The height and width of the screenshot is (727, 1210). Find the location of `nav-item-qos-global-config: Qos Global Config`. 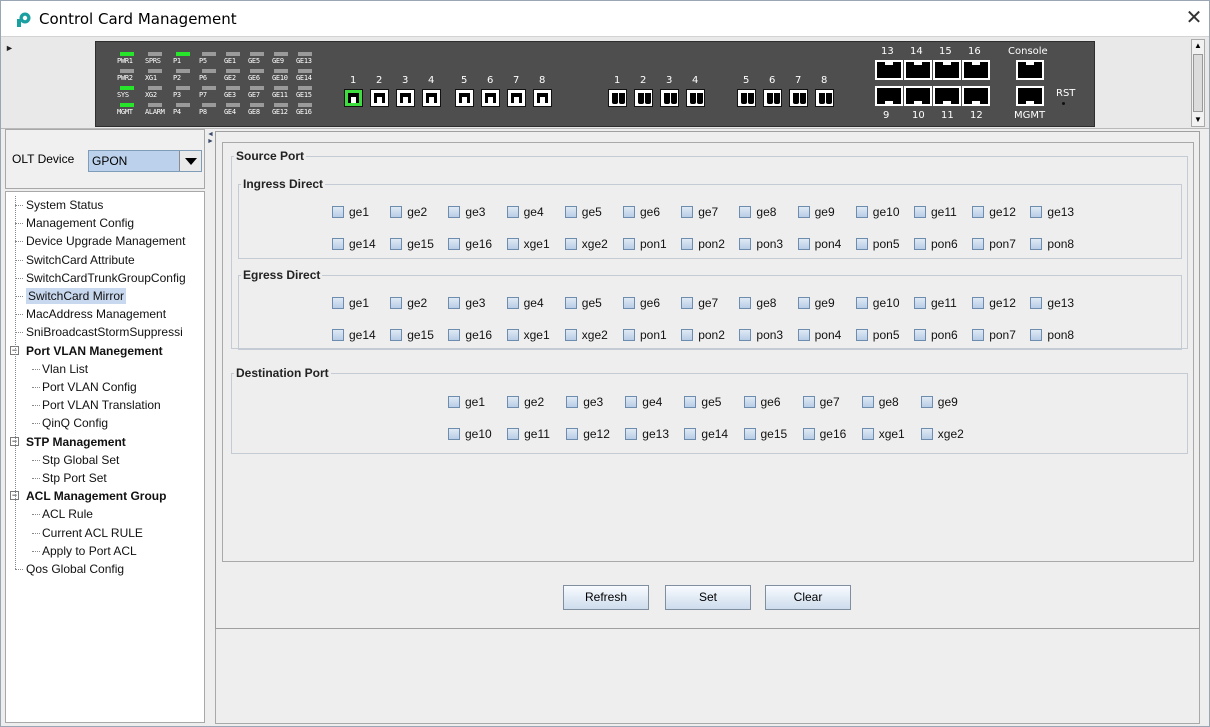

nav-item-qos-global-config: Qos Global Config is located at coordinates (75, 569).